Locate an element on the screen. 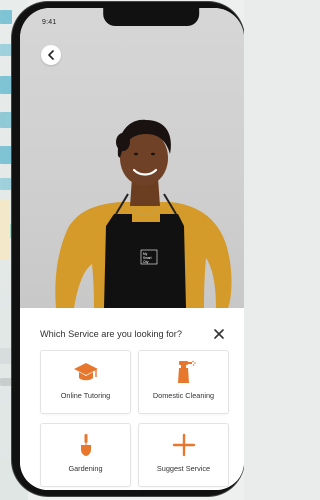  chevron-left-icon is located at coordinates (51, 55).